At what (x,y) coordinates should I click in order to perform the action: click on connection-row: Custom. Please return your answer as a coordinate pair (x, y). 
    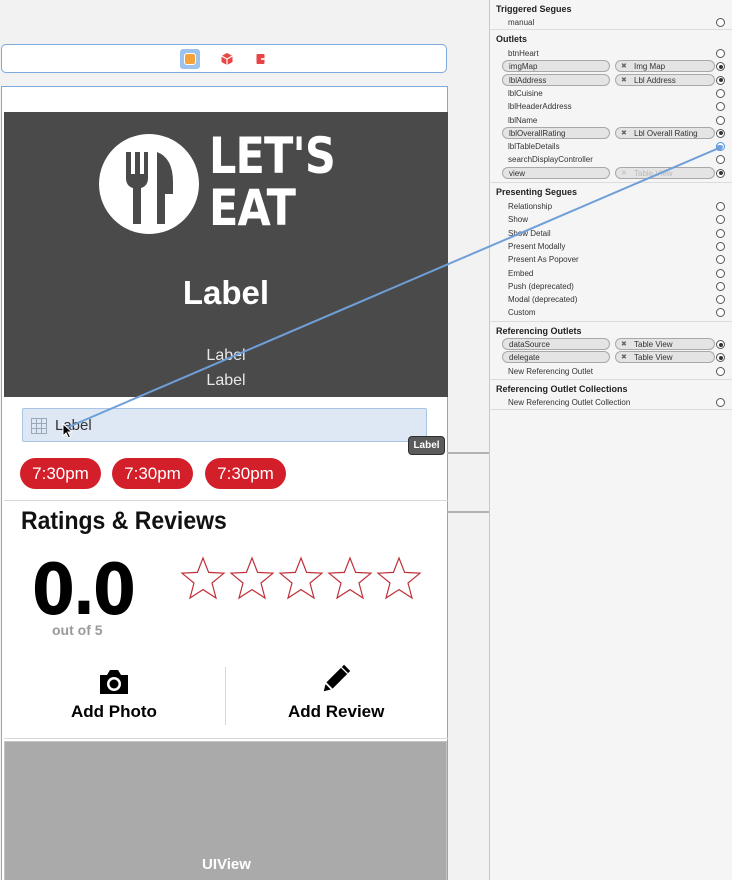
    Looking at the image, I should click on (611, 312).